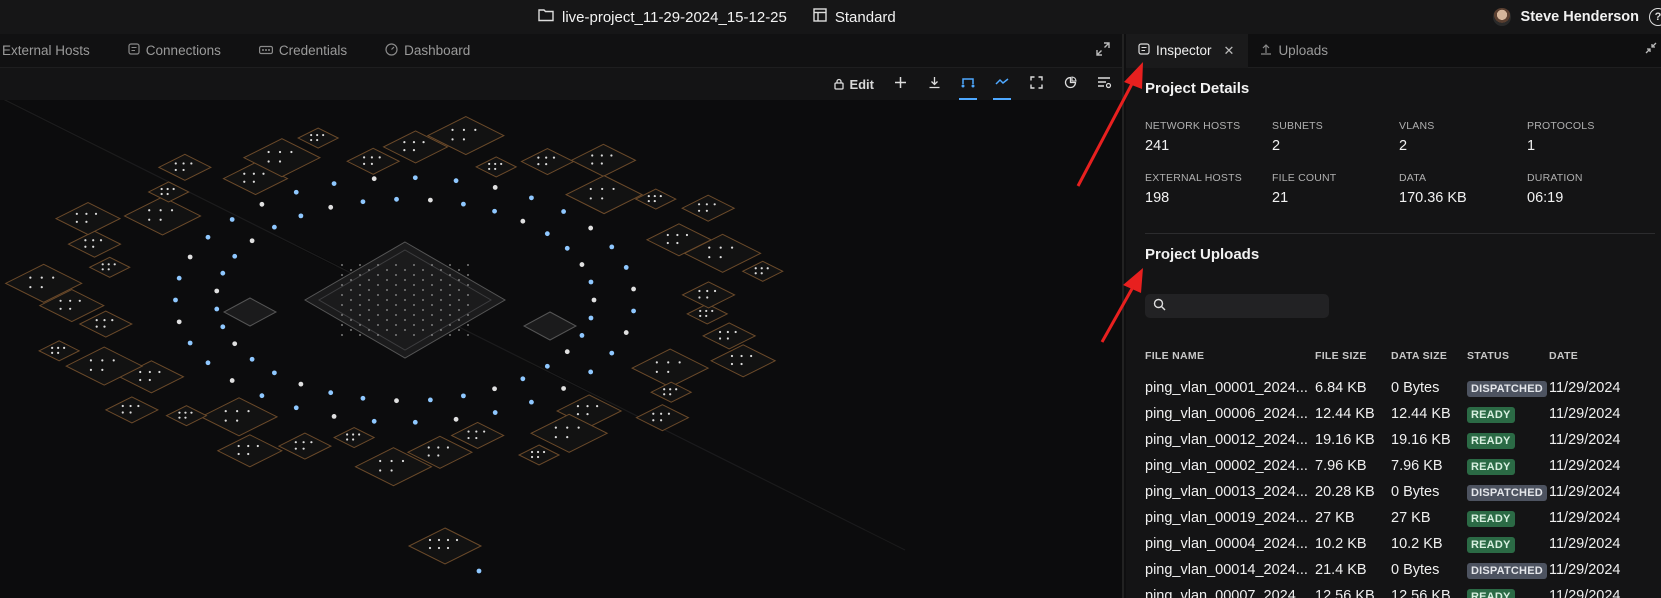  Describe the element at coordinates (250, 312) in the screenshot. I see `subnet-node` at that location.